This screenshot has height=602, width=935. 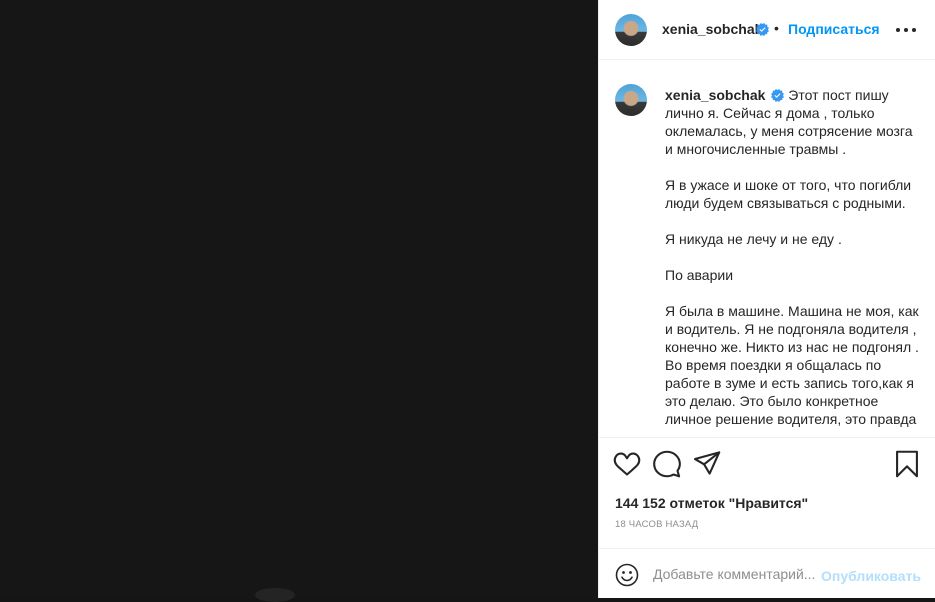 I want to click on caption-paragraph: По аварии, so click(x=699, y=275).